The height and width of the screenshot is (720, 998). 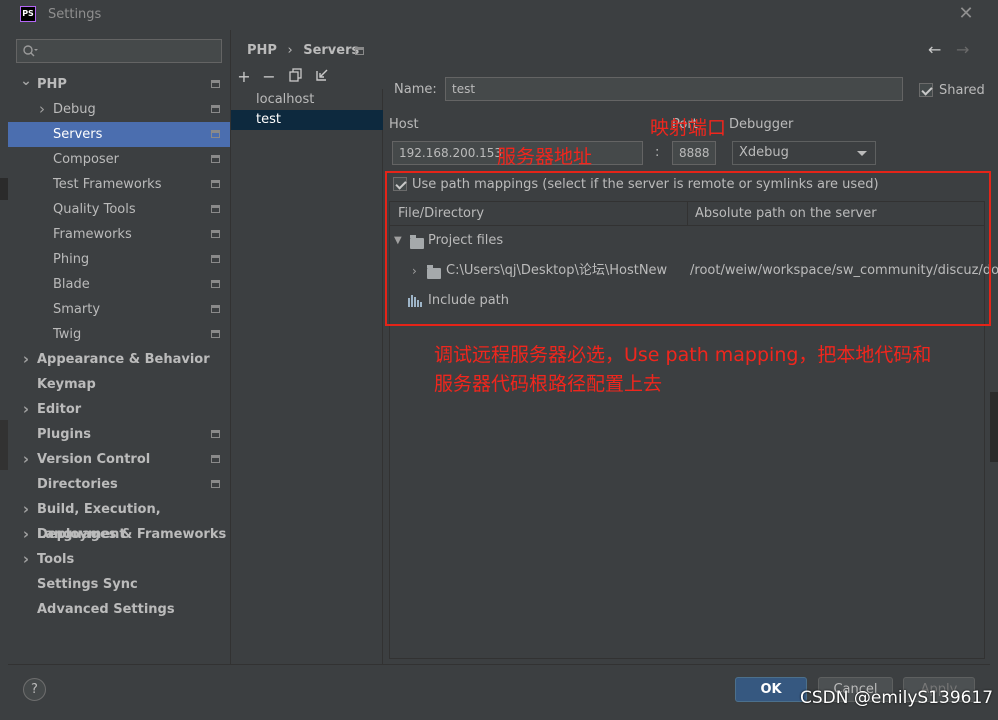 I want to click on sidebar-item-label: Servers, so click(x=78, y=134).